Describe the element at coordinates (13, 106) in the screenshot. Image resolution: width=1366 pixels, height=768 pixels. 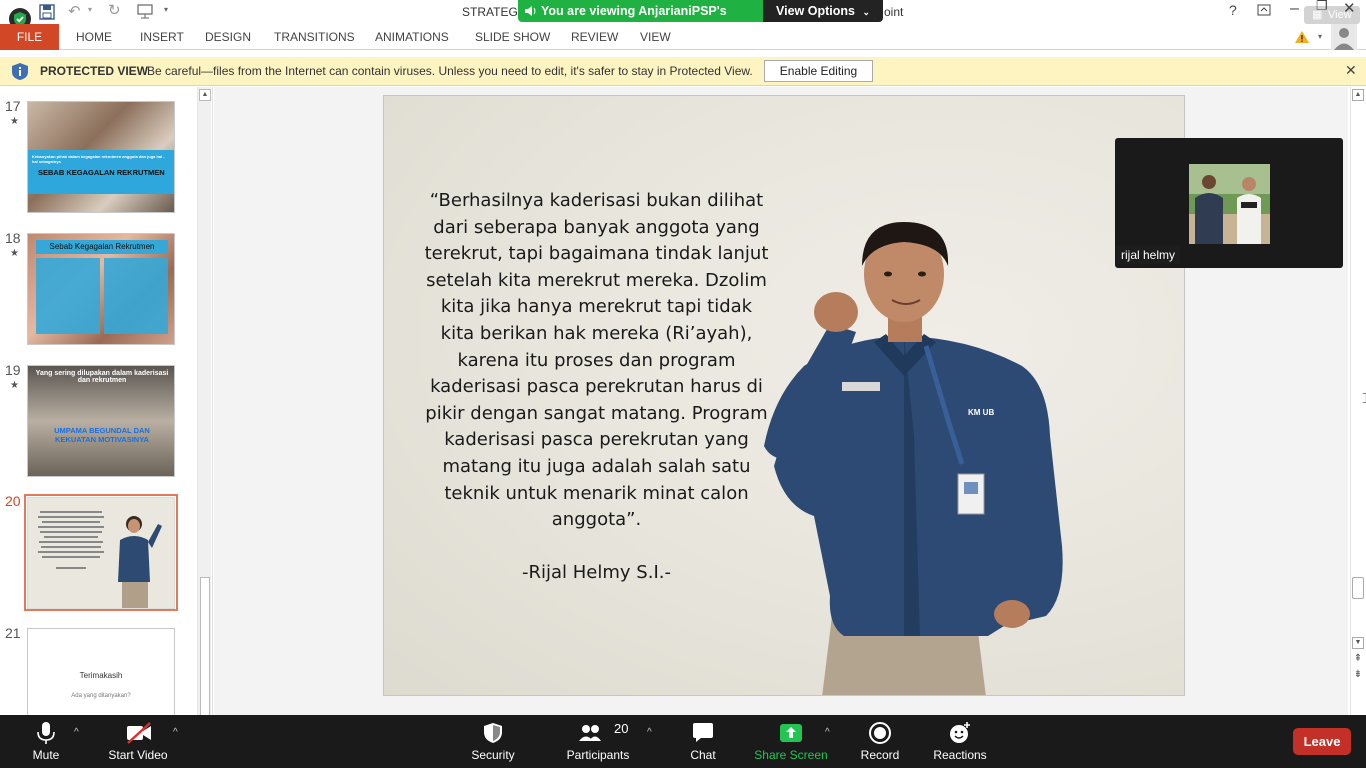
I see `thumb-number: 17` at that location.